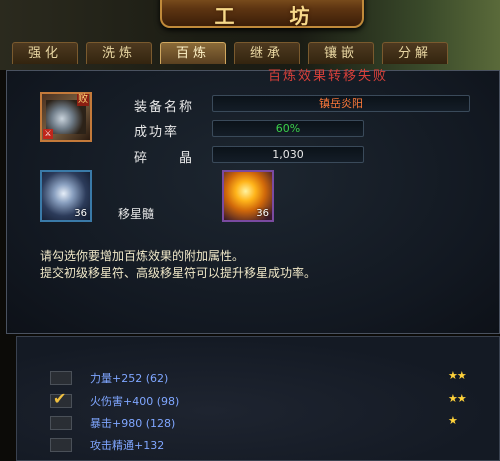  What do you see at coordinates (274, 16) in the screenshot?
I see `window-title: 工 坊` at bounding box center [274, 16].